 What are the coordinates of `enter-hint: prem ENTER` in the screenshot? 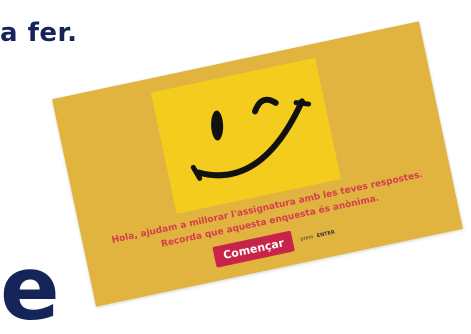 It's located at (317, 235).